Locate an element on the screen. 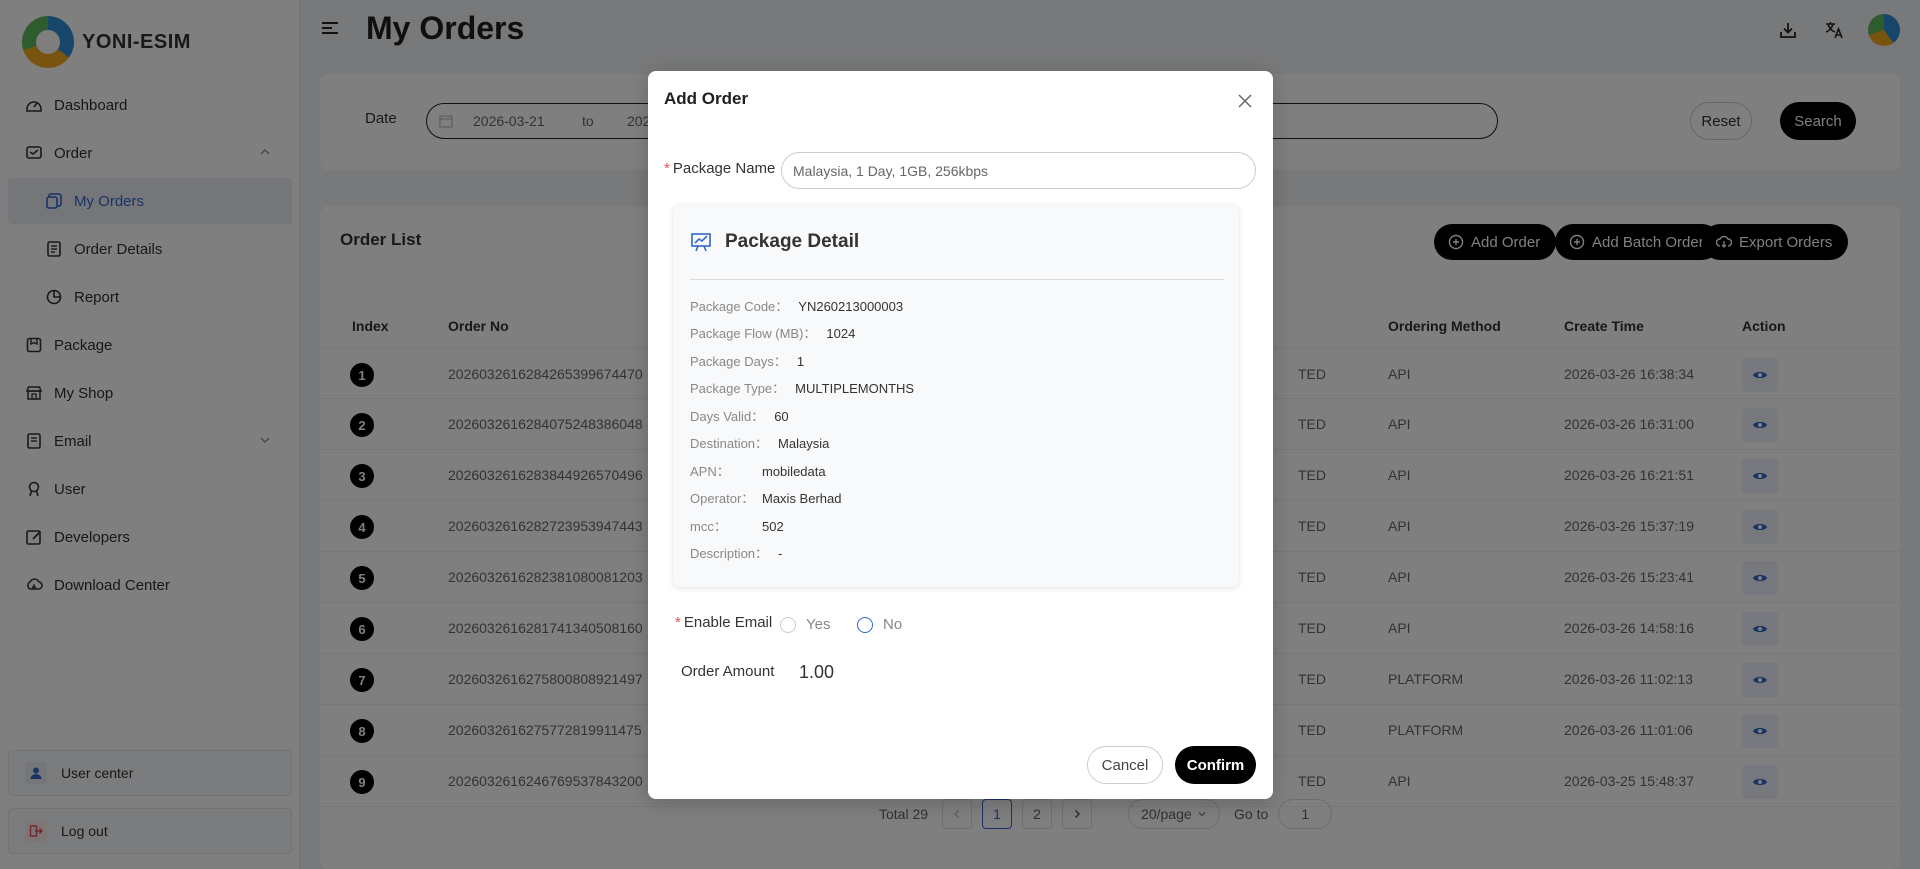 The width and height of the screenshot is (1920, 869). close-icon is located at coordinates (1245, 101).